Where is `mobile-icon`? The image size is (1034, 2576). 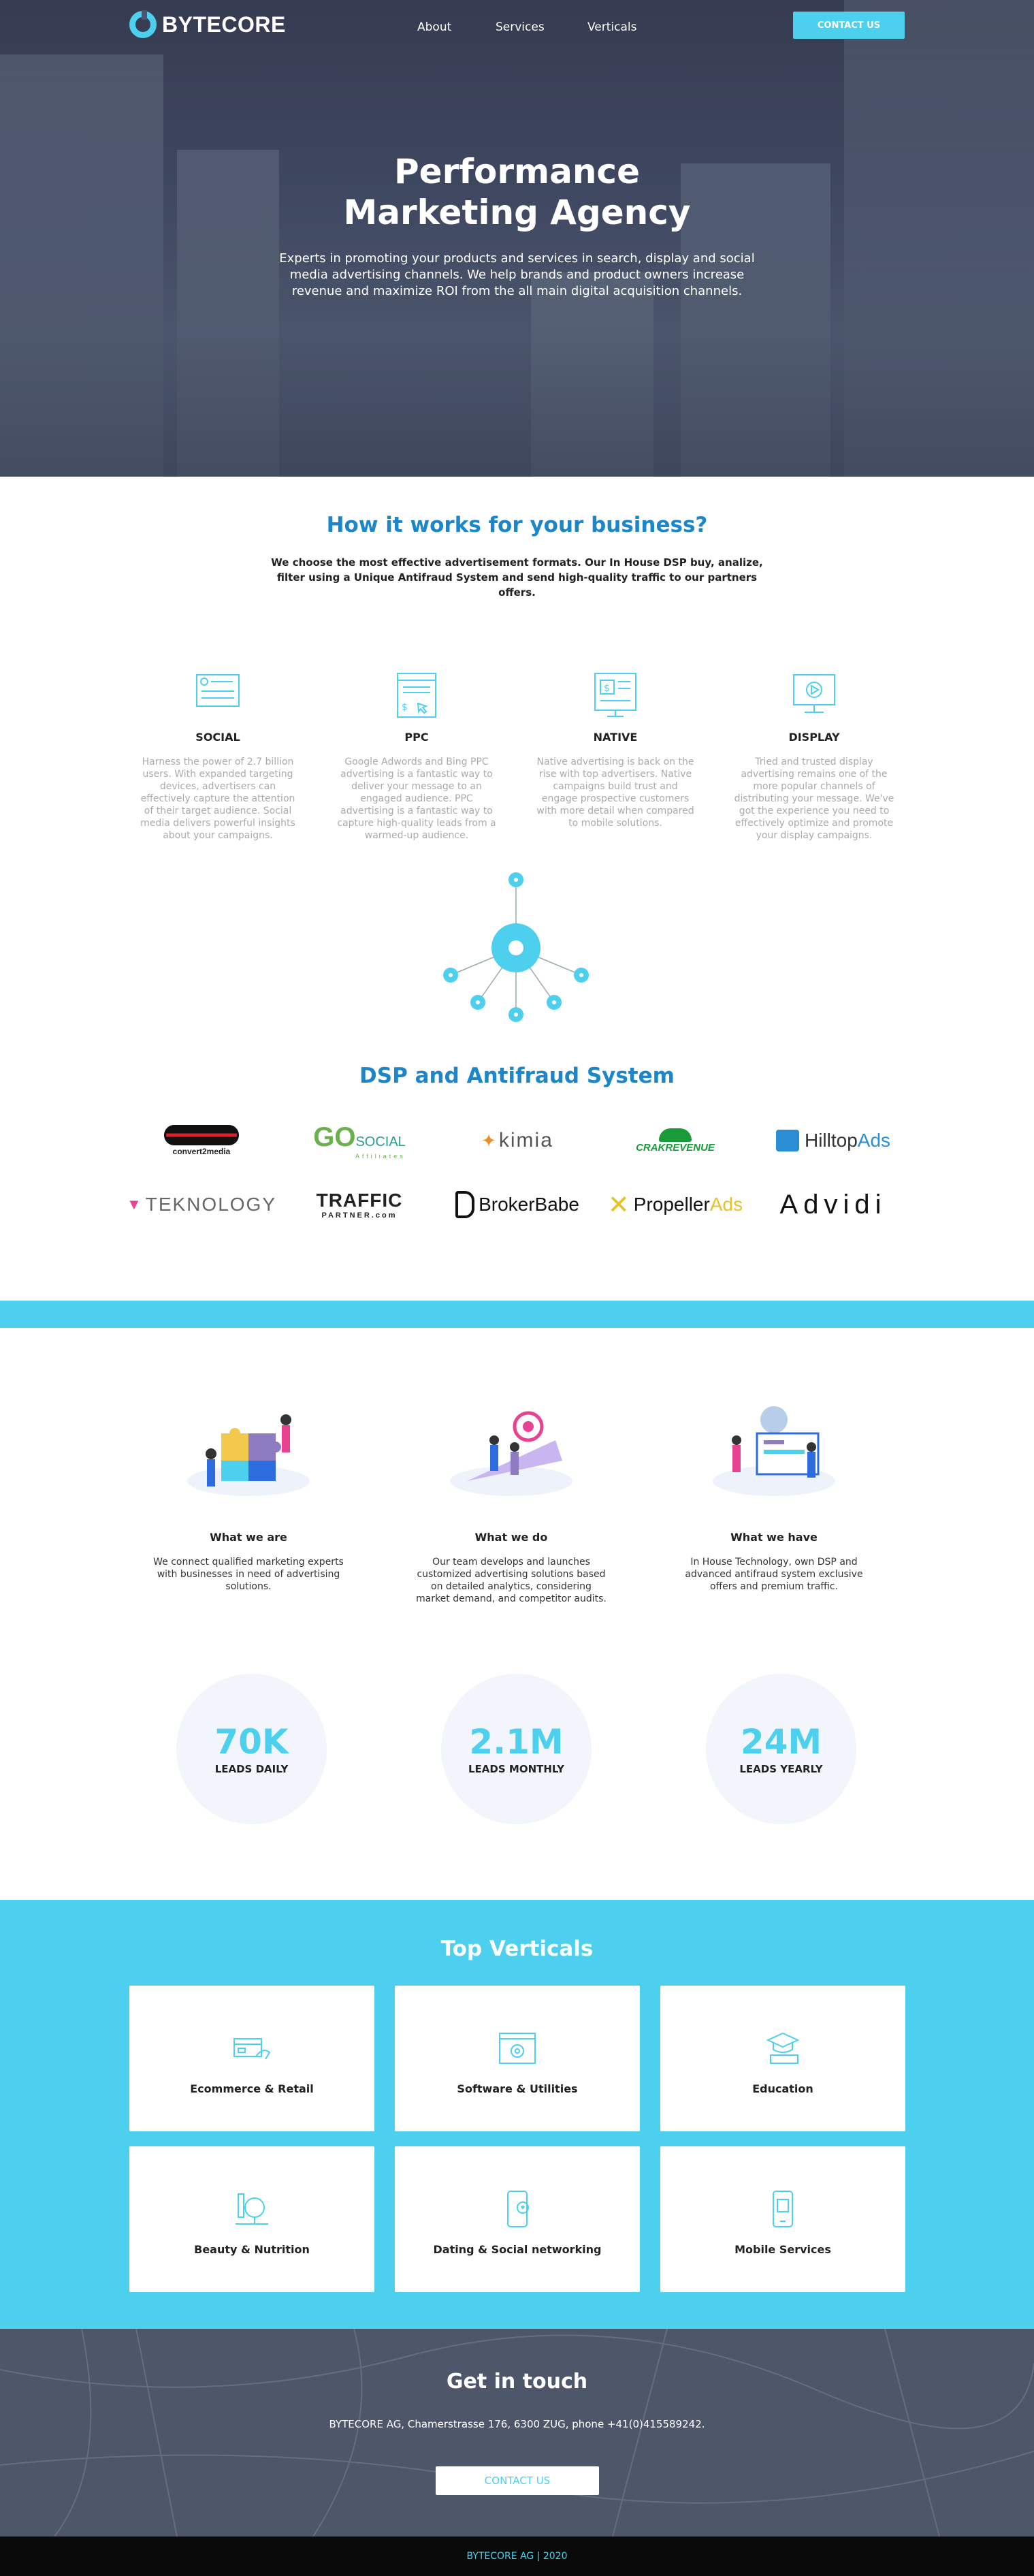 mobile-icon is located at coordinates (783, 2209).